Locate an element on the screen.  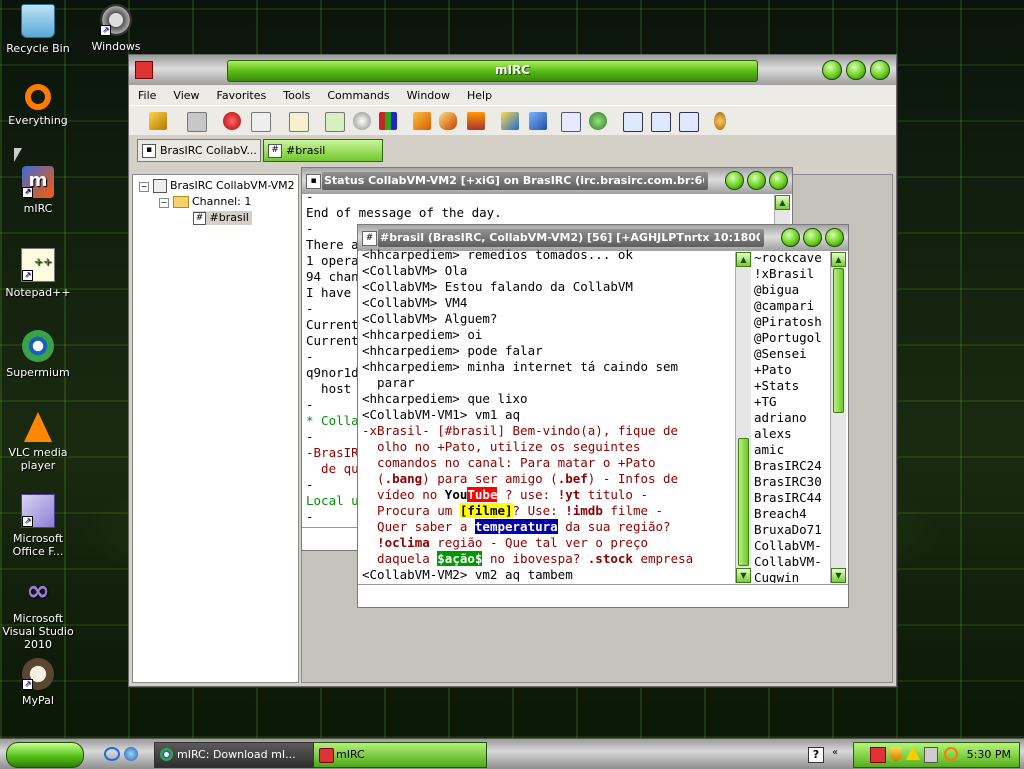
help-icon: ? is located at coordinates (816, 755).